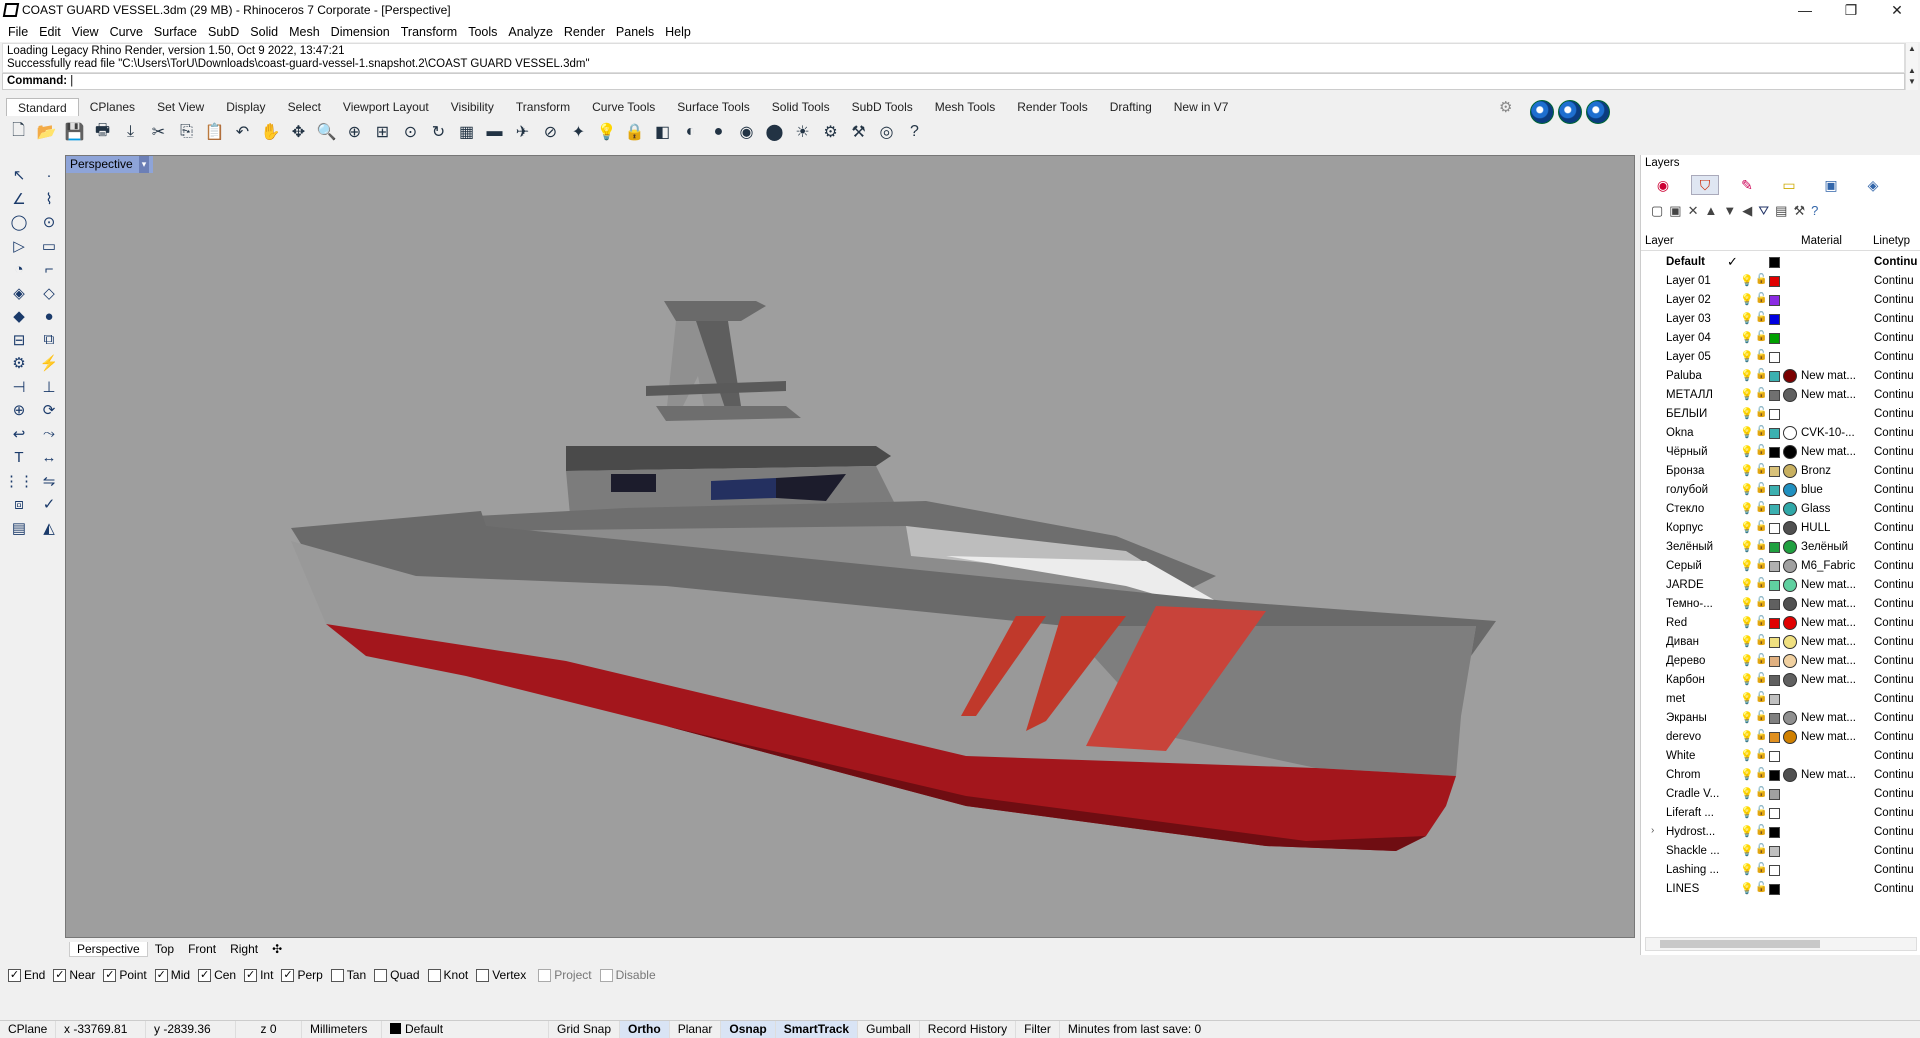  What do you see at coordinates (1799, 211) in the screenshot?
I see `tools-icon: ⚒` at bounding box center [1799, 211].